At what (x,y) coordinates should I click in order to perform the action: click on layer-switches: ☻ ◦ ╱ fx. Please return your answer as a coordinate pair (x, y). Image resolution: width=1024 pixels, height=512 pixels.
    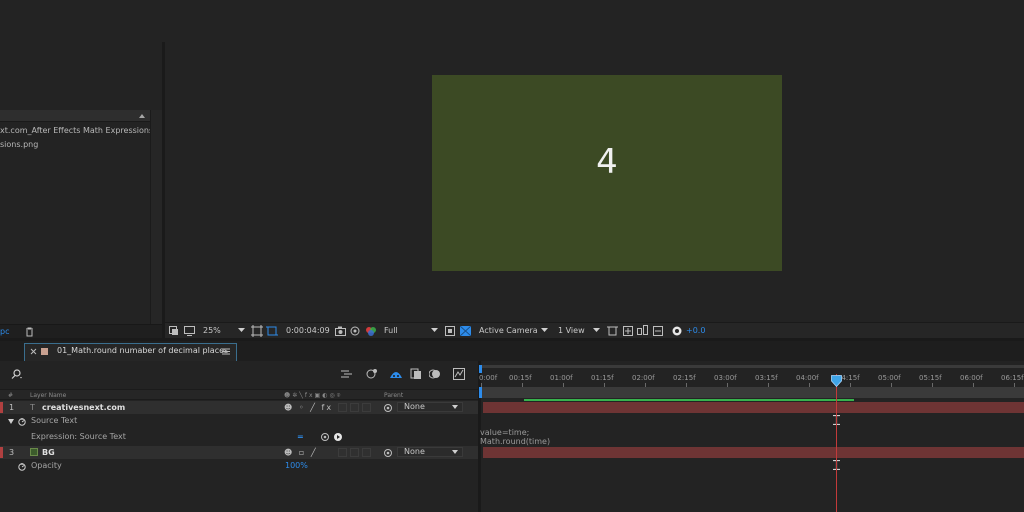
    Looking at the image, I should click on (308, 407).